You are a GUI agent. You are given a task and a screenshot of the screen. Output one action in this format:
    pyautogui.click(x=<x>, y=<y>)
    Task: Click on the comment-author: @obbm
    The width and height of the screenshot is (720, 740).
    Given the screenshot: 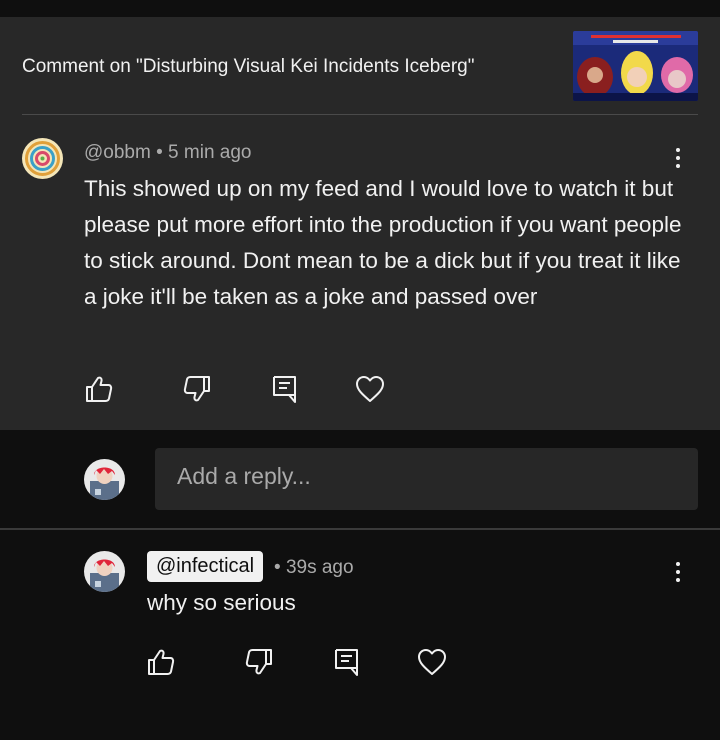 What is the action you would take?
    pyautogui.click(x=117, y=152)
    